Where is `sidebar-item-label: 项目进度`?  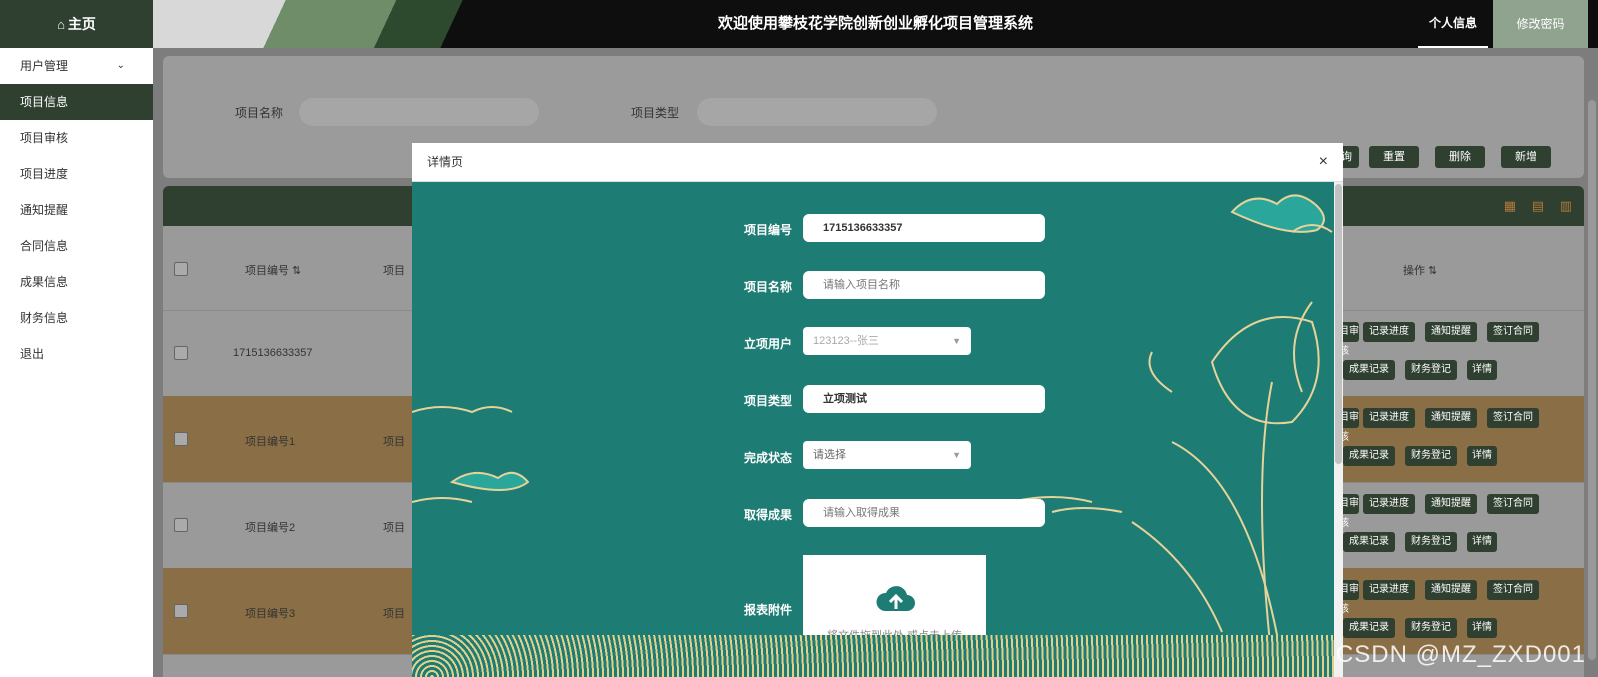 sidebar-item-label: 项目进度 is located at coordinates (44, 174).